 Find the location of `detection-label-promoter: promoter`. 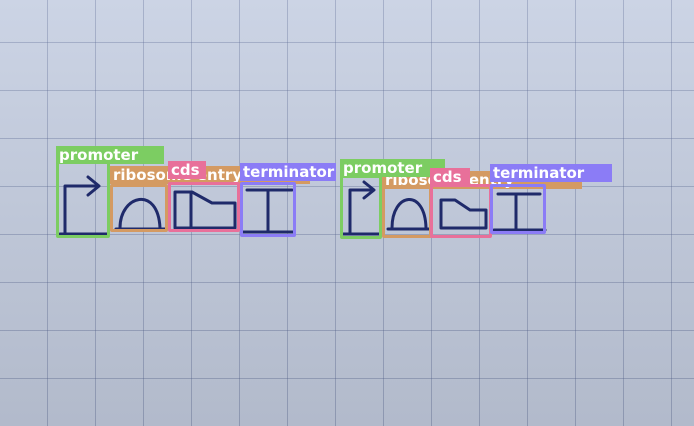

detection-label-promoter: promoter is located at coordinates (110, 155).